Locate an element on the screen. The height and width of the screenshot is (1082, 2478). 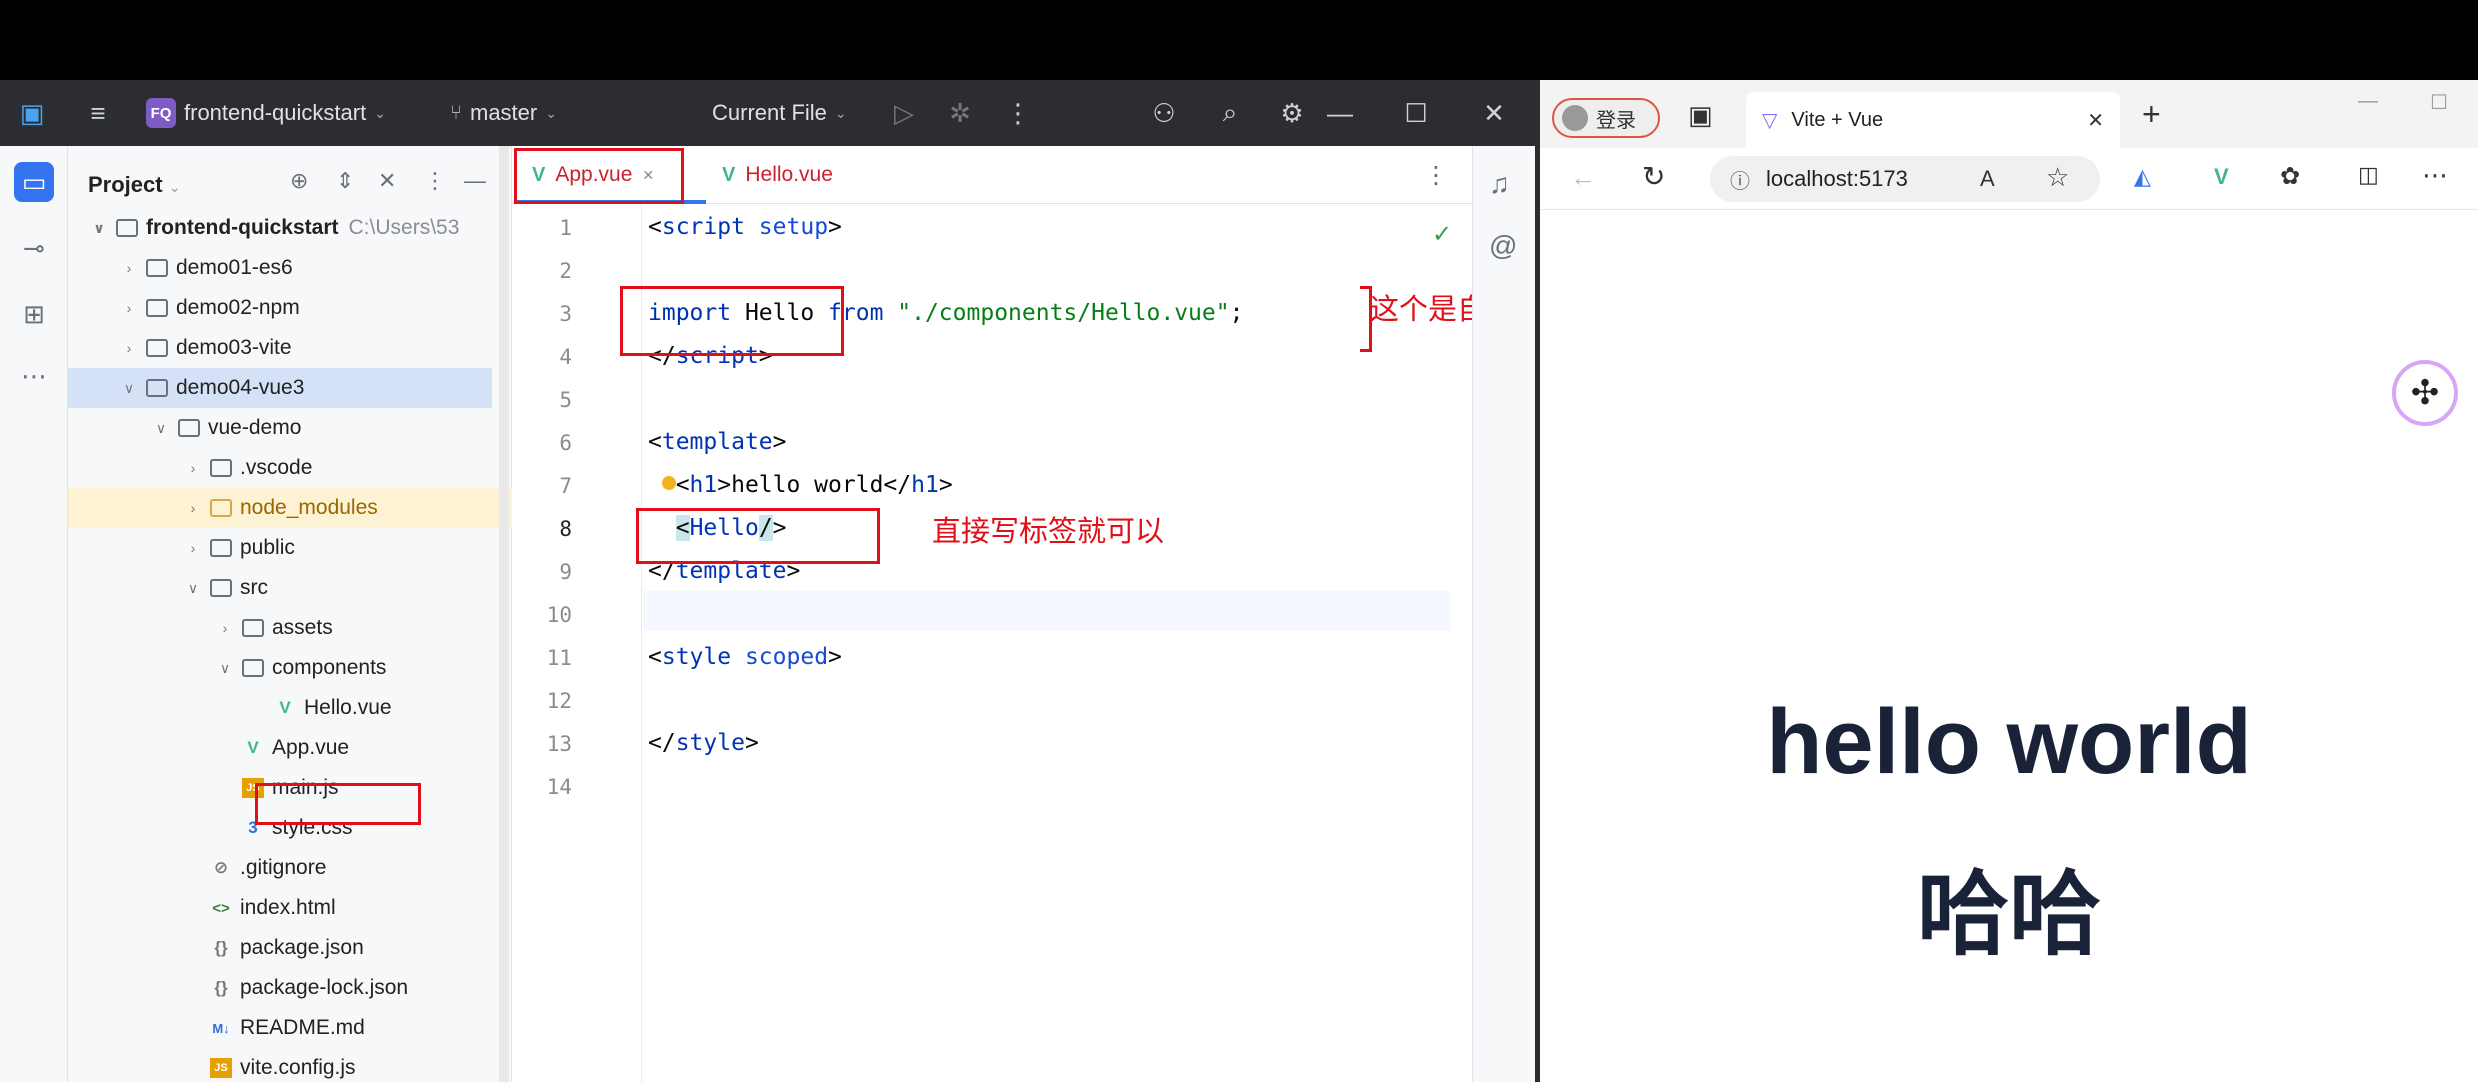
main-menu-icon: ≡ is located at coordinates (98, 113).